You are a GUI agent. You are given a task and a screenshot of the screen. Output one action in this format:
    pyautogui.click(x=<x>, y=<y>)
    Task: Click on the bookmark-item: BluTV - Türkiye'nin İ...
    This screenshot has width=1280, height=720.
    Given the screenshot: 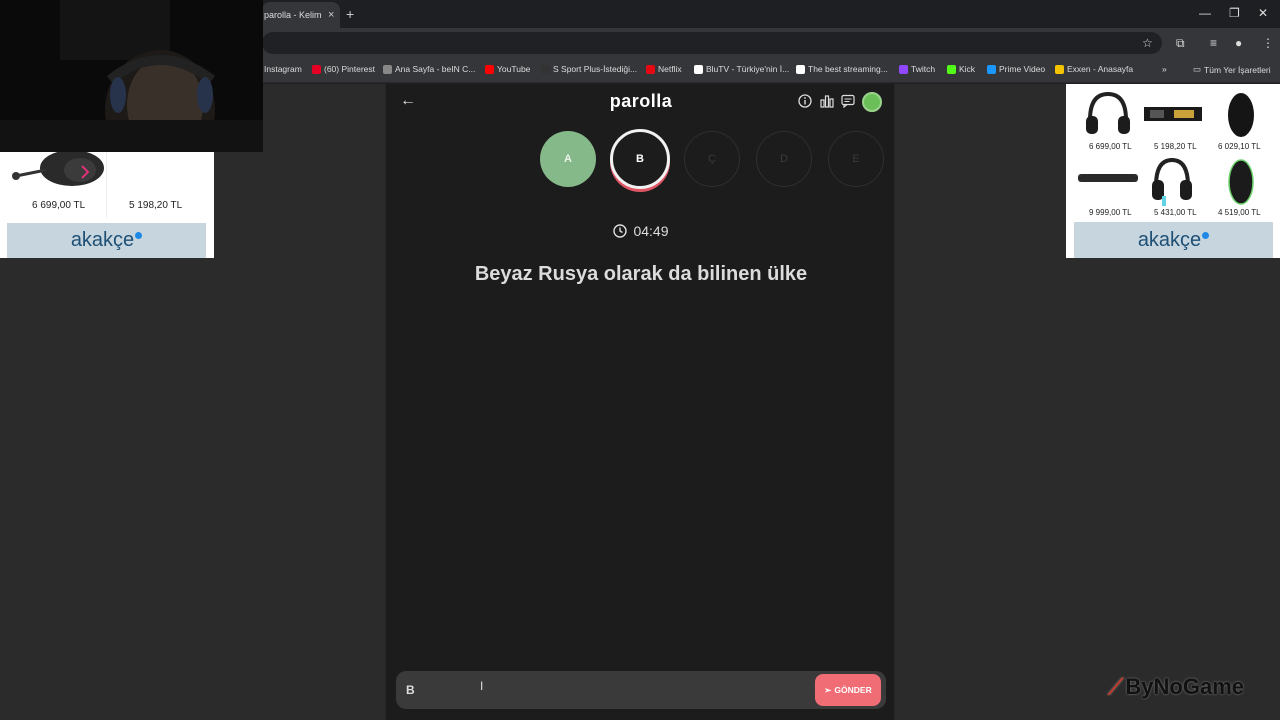 What is the action you would take?
    pyautogui.click(x=741, y=69)
    